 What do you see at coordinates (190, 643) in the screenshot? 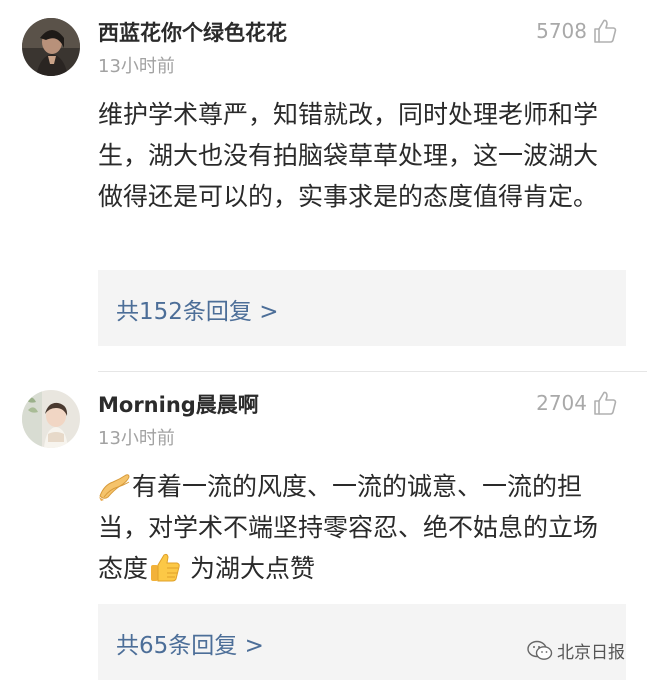
I see `reply-count-link: 共65条回复 >` at bounding box center [190, 643].